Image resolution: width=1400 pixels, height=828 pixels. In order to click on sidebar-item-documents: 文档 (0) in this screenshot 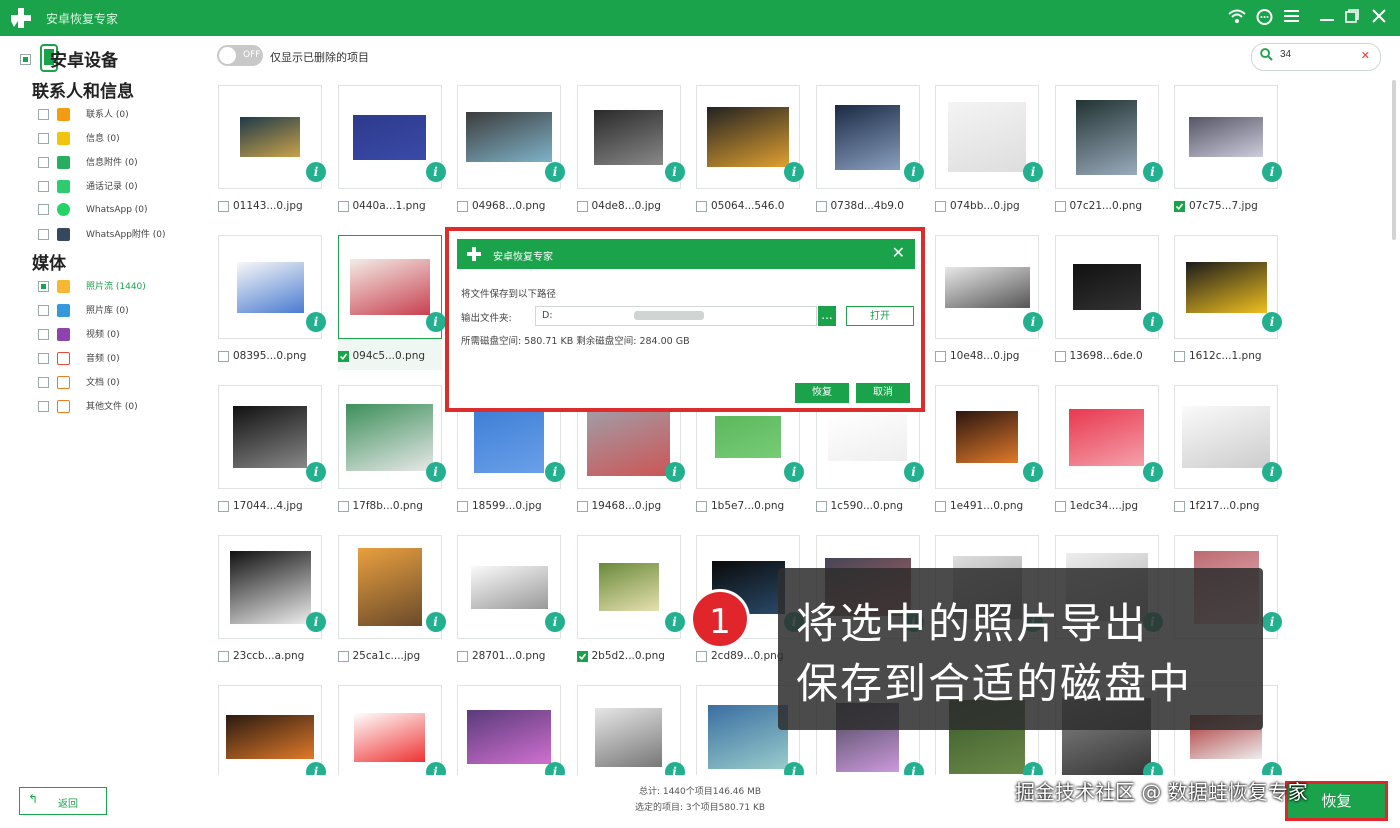, I will do `click(79, 384)`.